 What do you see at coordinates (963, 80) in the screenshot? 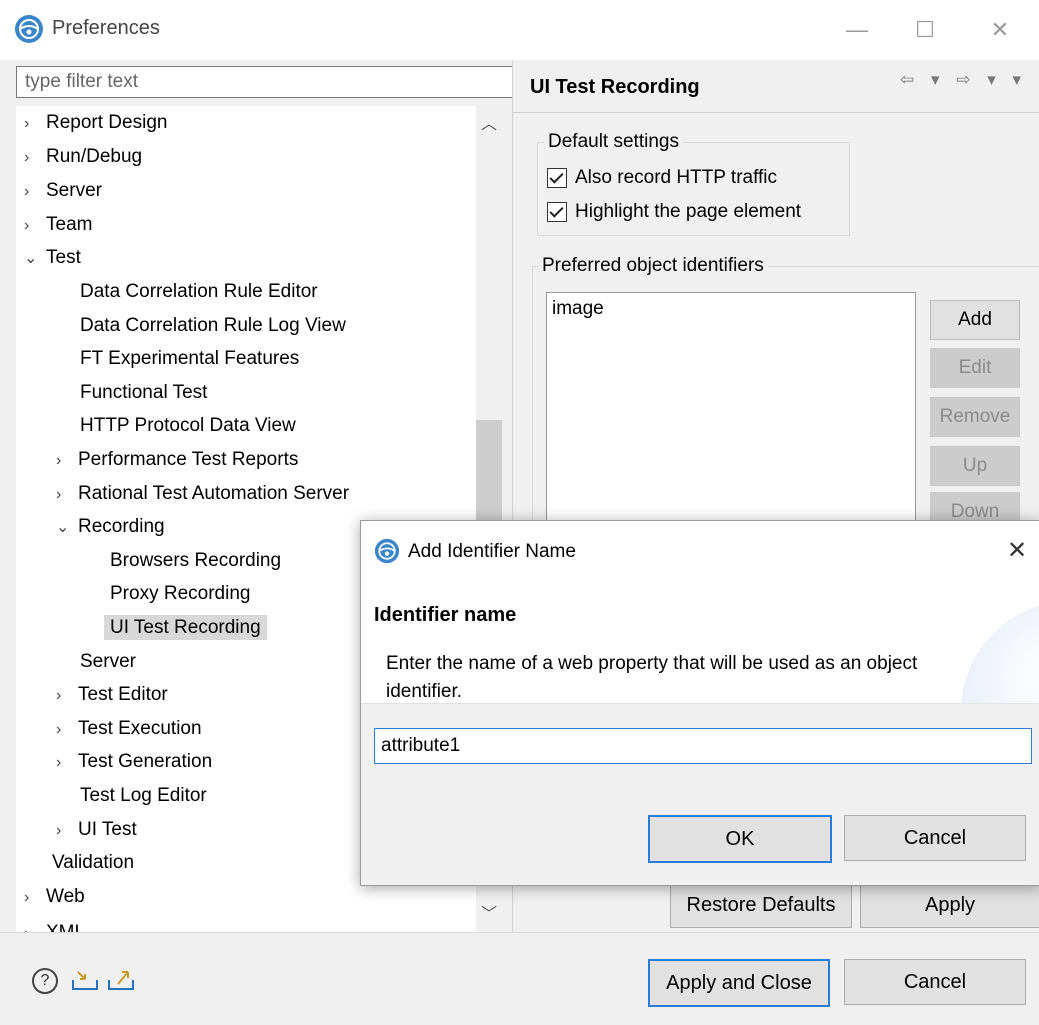
I see `history-nav-icon: ⇦ ▾ ⇨ ▾ ▾` at bounding box center [963, 80].